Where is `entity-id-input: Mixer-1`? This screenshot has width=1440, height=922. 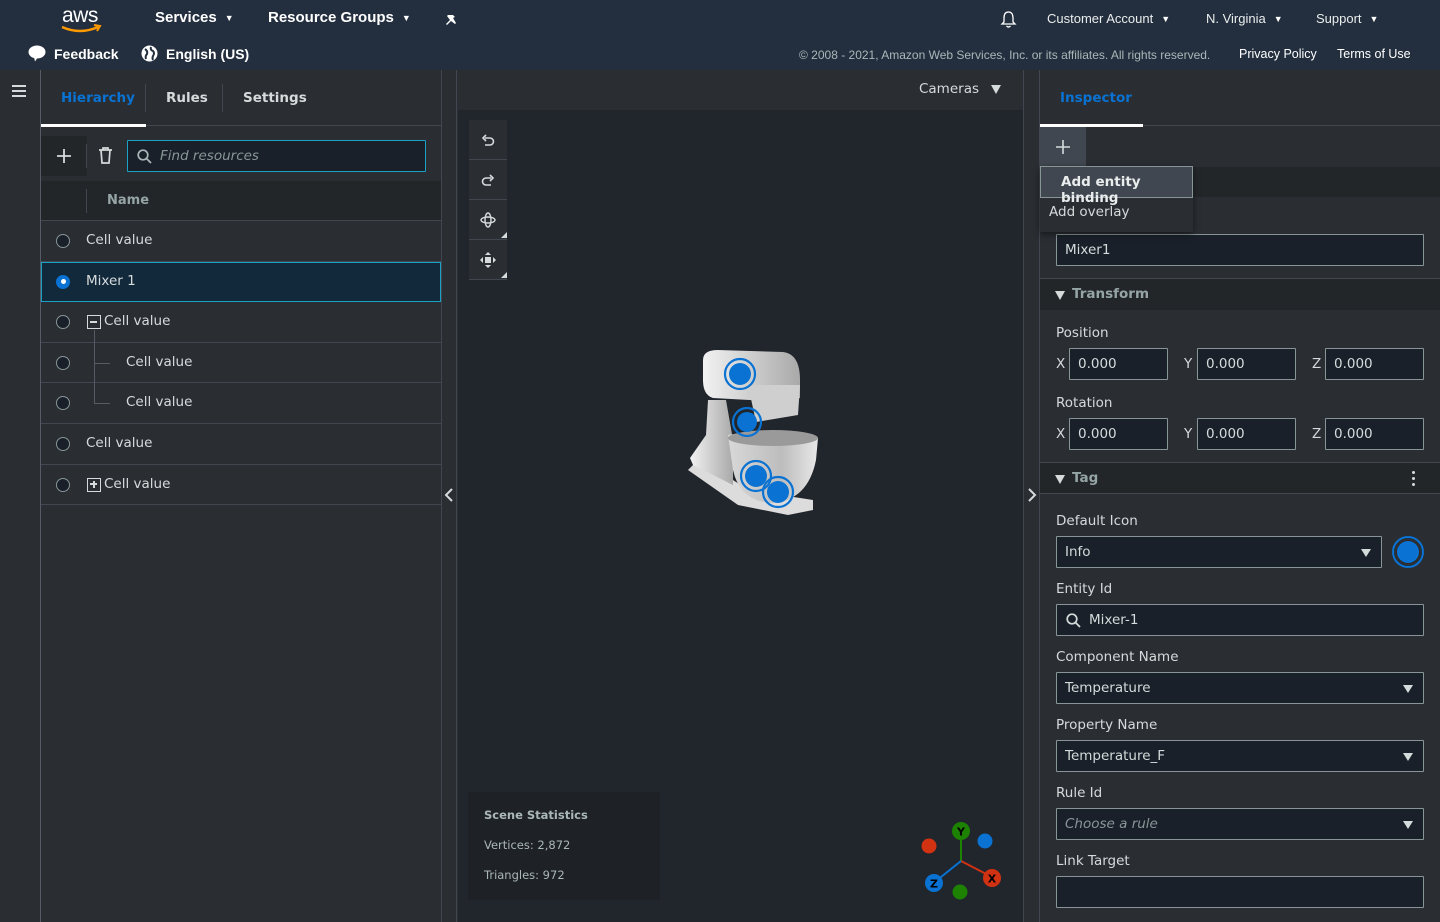 entity-id-input: Mixer-1 is located at coordinates (1240, 620).